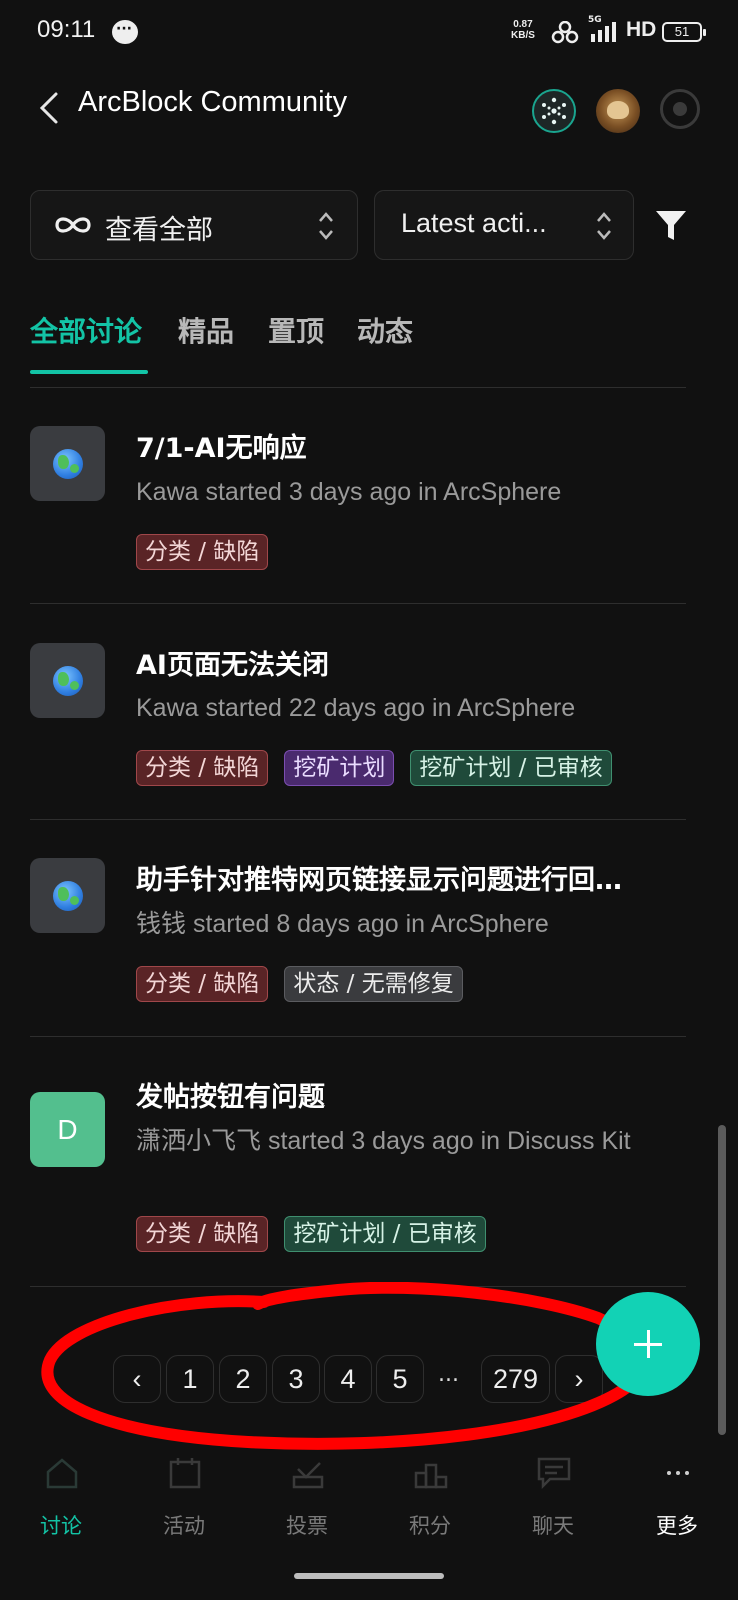  What do you see at coordinates (684, 32) in the screenshot?
I see `battery-icon: 51` at bounding box center [684, 32].